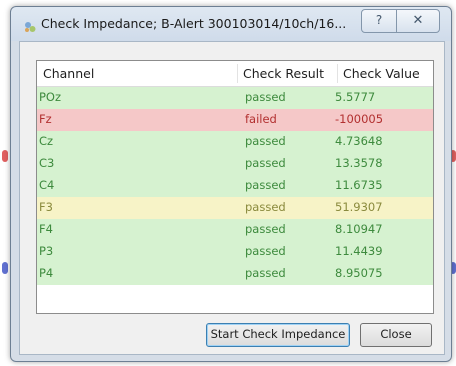  I want to click on cell-check-value: 51.9307, so click(359, 207).